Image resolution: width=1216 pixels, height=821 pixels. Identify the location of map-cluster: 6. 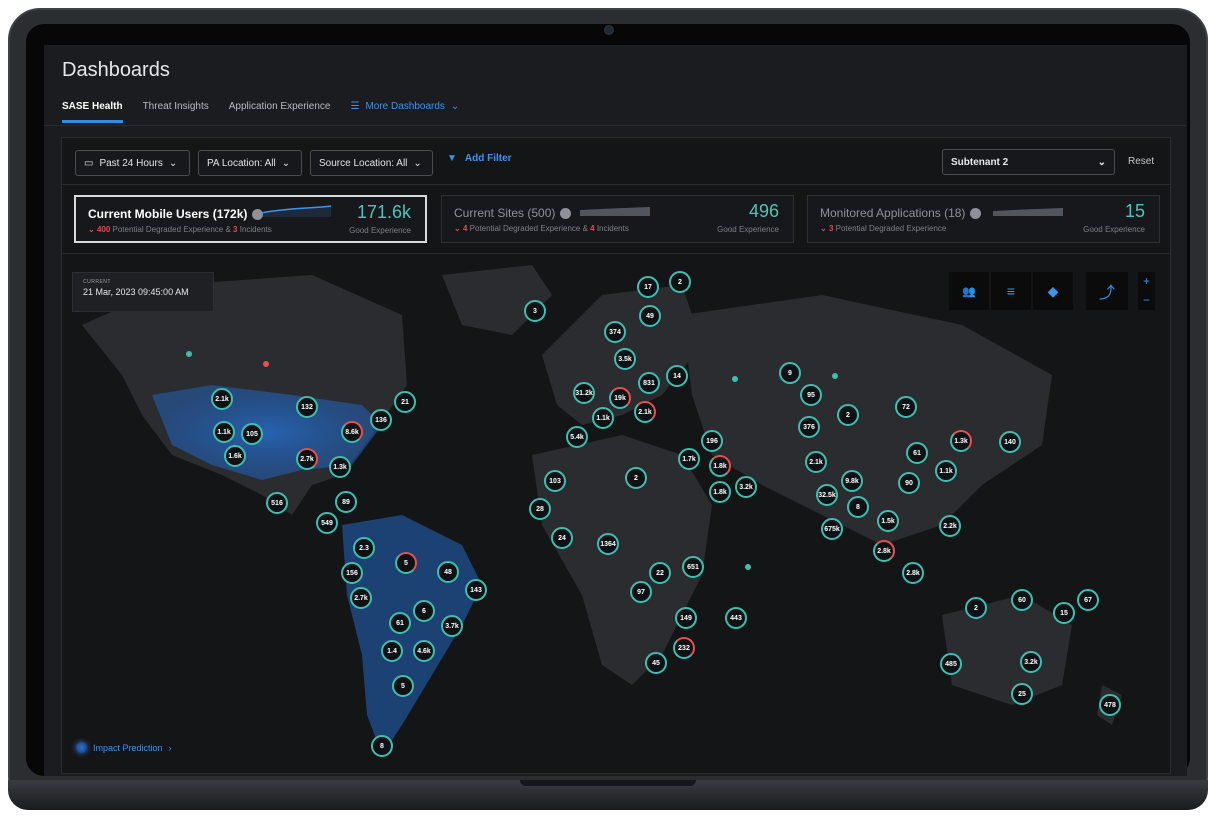
(424, 611).